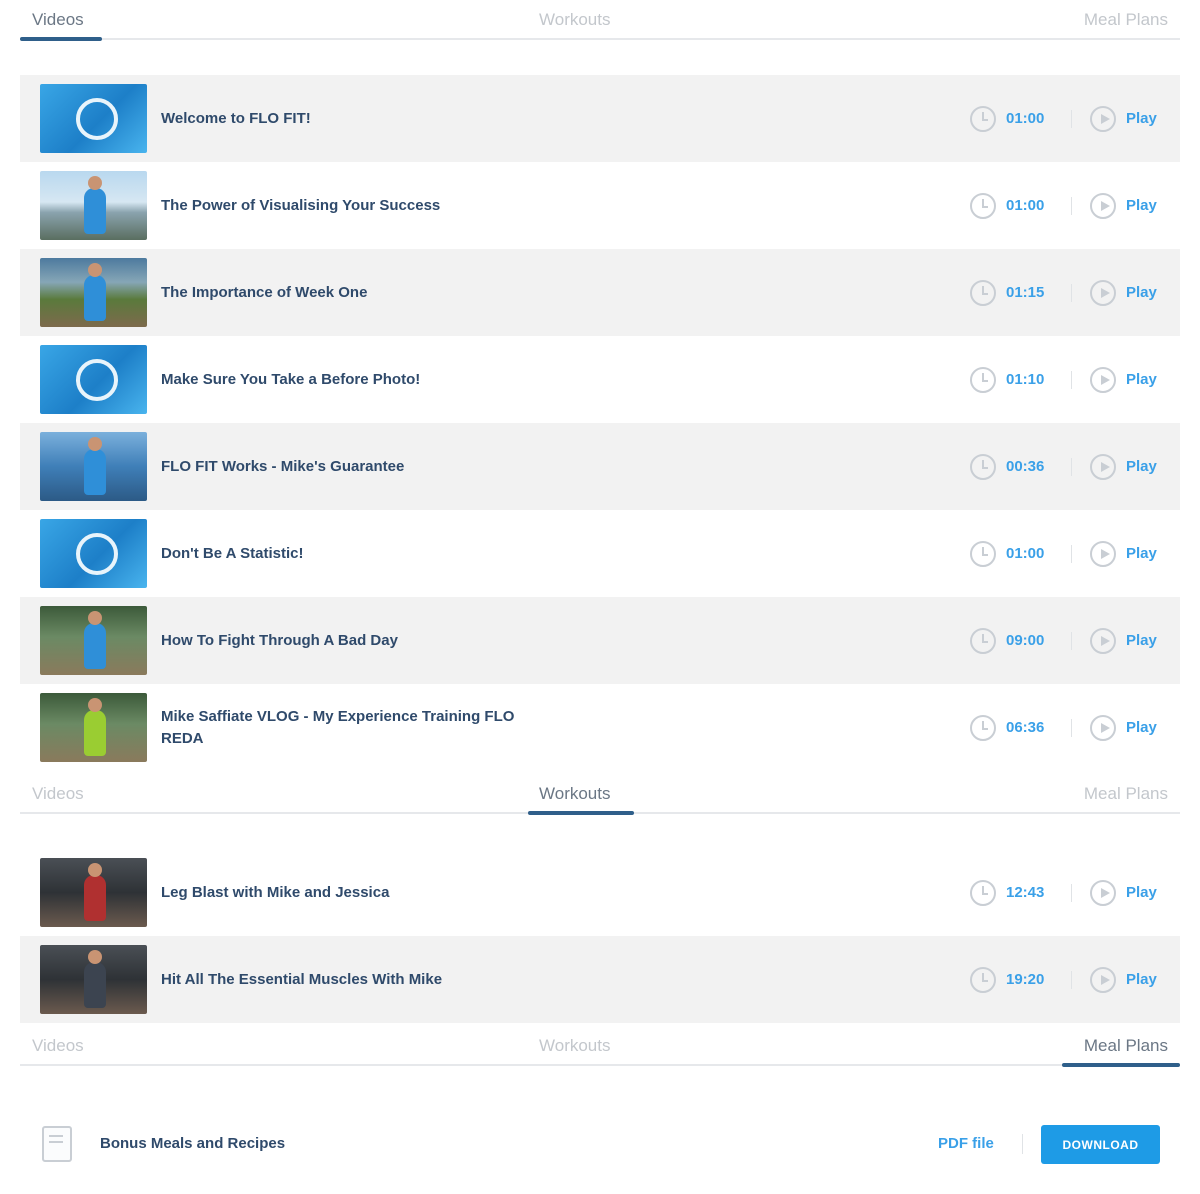  What do you see at coordinates (966, 1143) in the screenshot?
I see `pdf-file-link: PDF file` at bounding box center [966, 1143].